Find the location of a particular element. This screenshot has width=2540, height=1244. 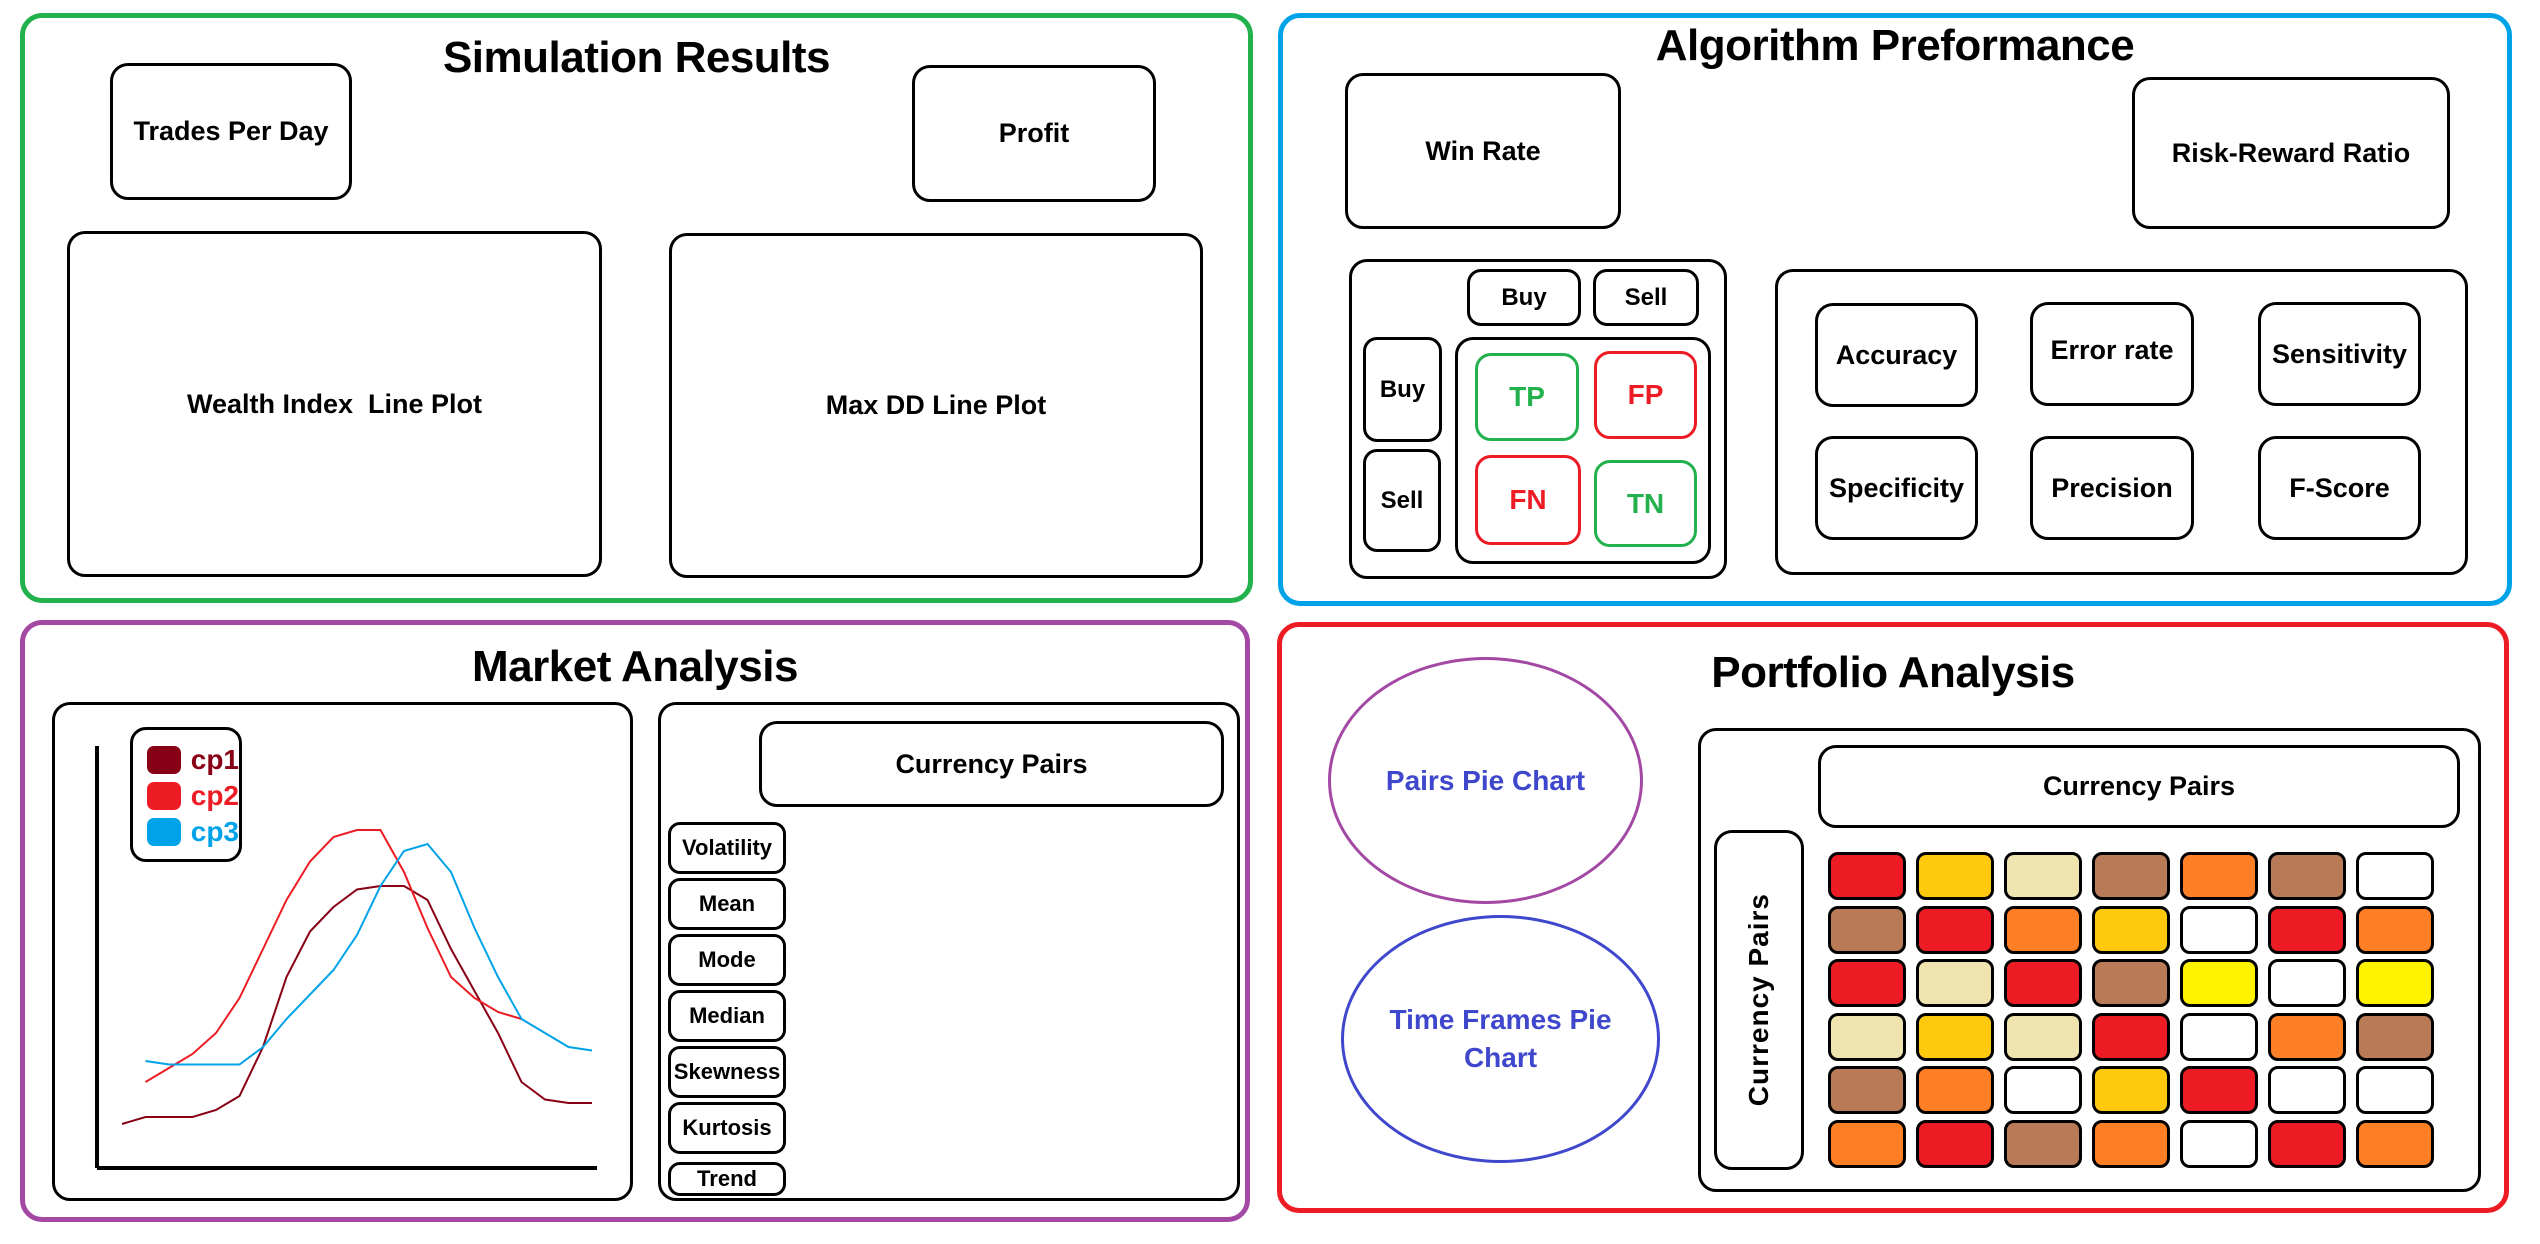

stat-kurtosis: Kurtosis is located at coordinates (727, 1128).